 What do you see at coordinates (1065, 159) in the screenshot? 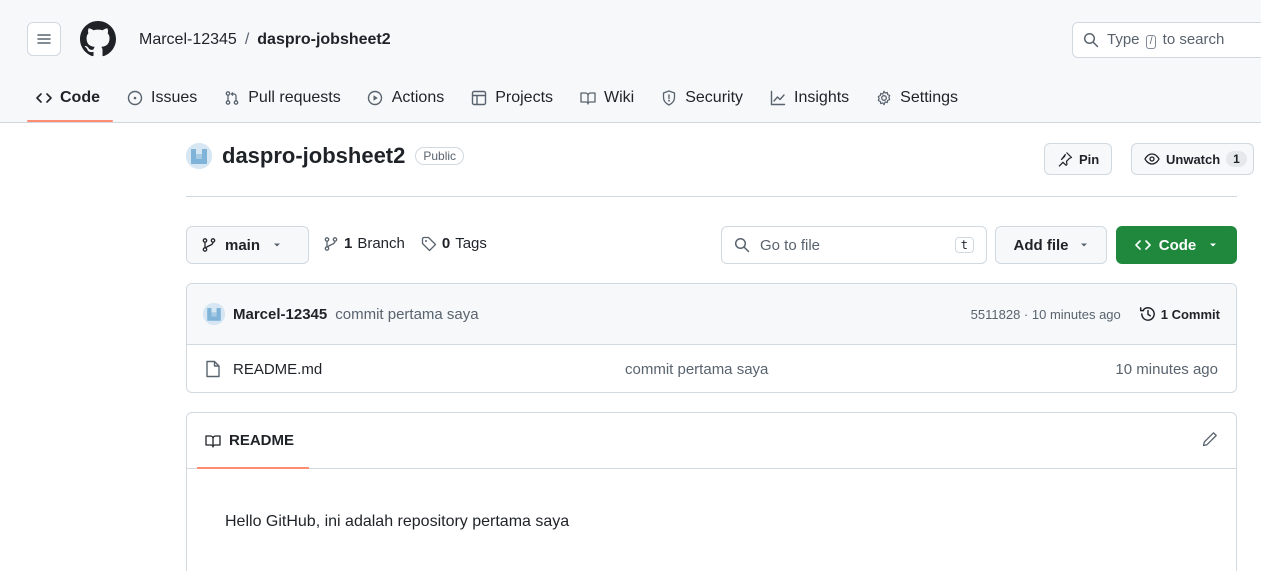
I see `pin-icon` at bounding box center [1065, 159].